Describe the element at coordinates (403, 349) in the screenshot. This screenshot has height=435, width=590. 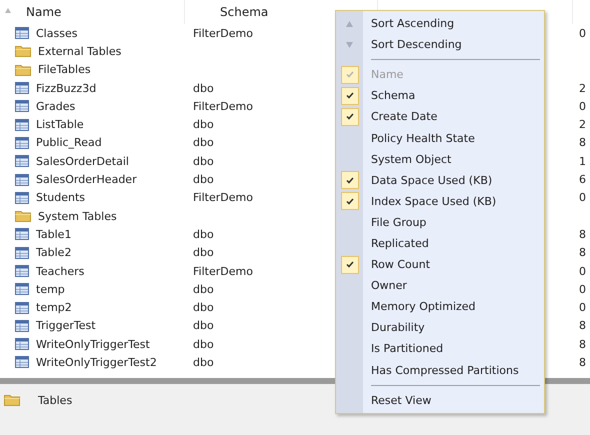
I see `menu-item: Is Partitioned` at that location.